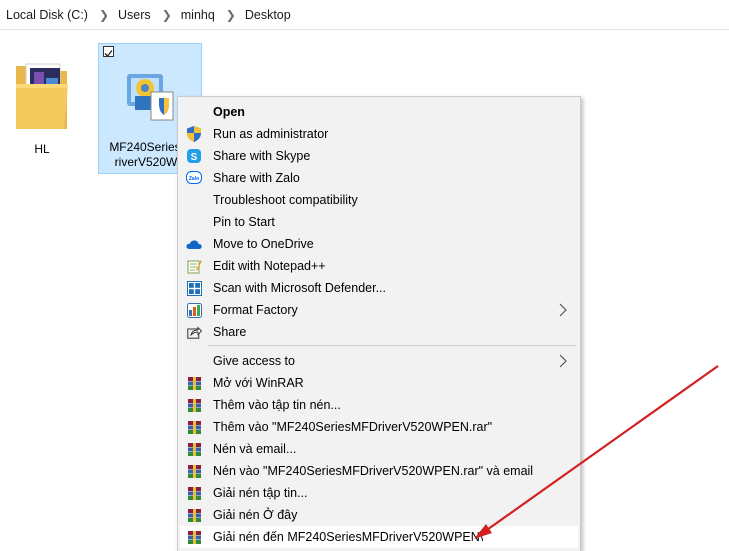 Image resolution: width=729 pixels, height=551 pixels. What do you see at coordinates (379, 361) in the screenshot?
I see `menu-item-give-access: Give access to` at bounding box center [379, 361].